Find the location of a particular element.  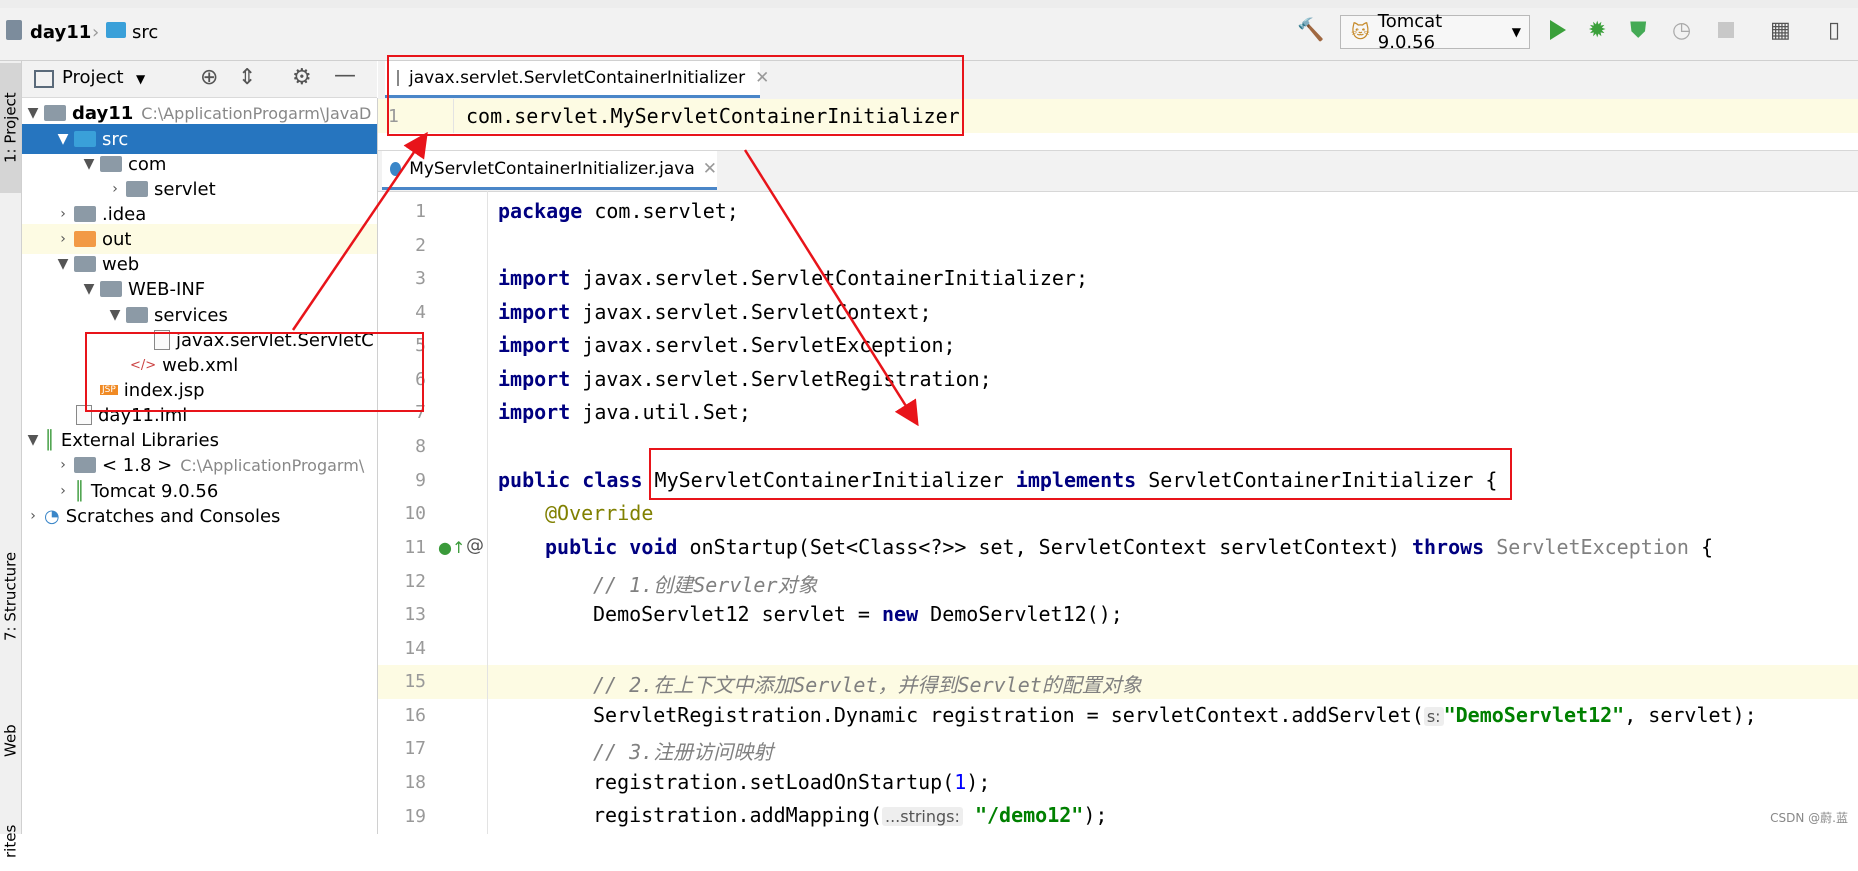

annotation-arrow-up is located at coordinates (359, 231).